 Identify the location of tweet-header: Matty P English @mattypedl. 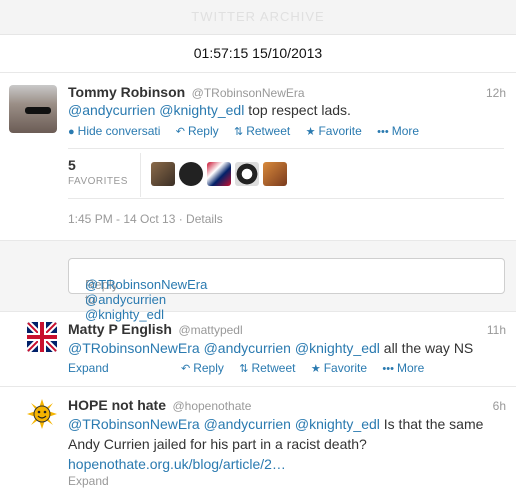
(155, 330).